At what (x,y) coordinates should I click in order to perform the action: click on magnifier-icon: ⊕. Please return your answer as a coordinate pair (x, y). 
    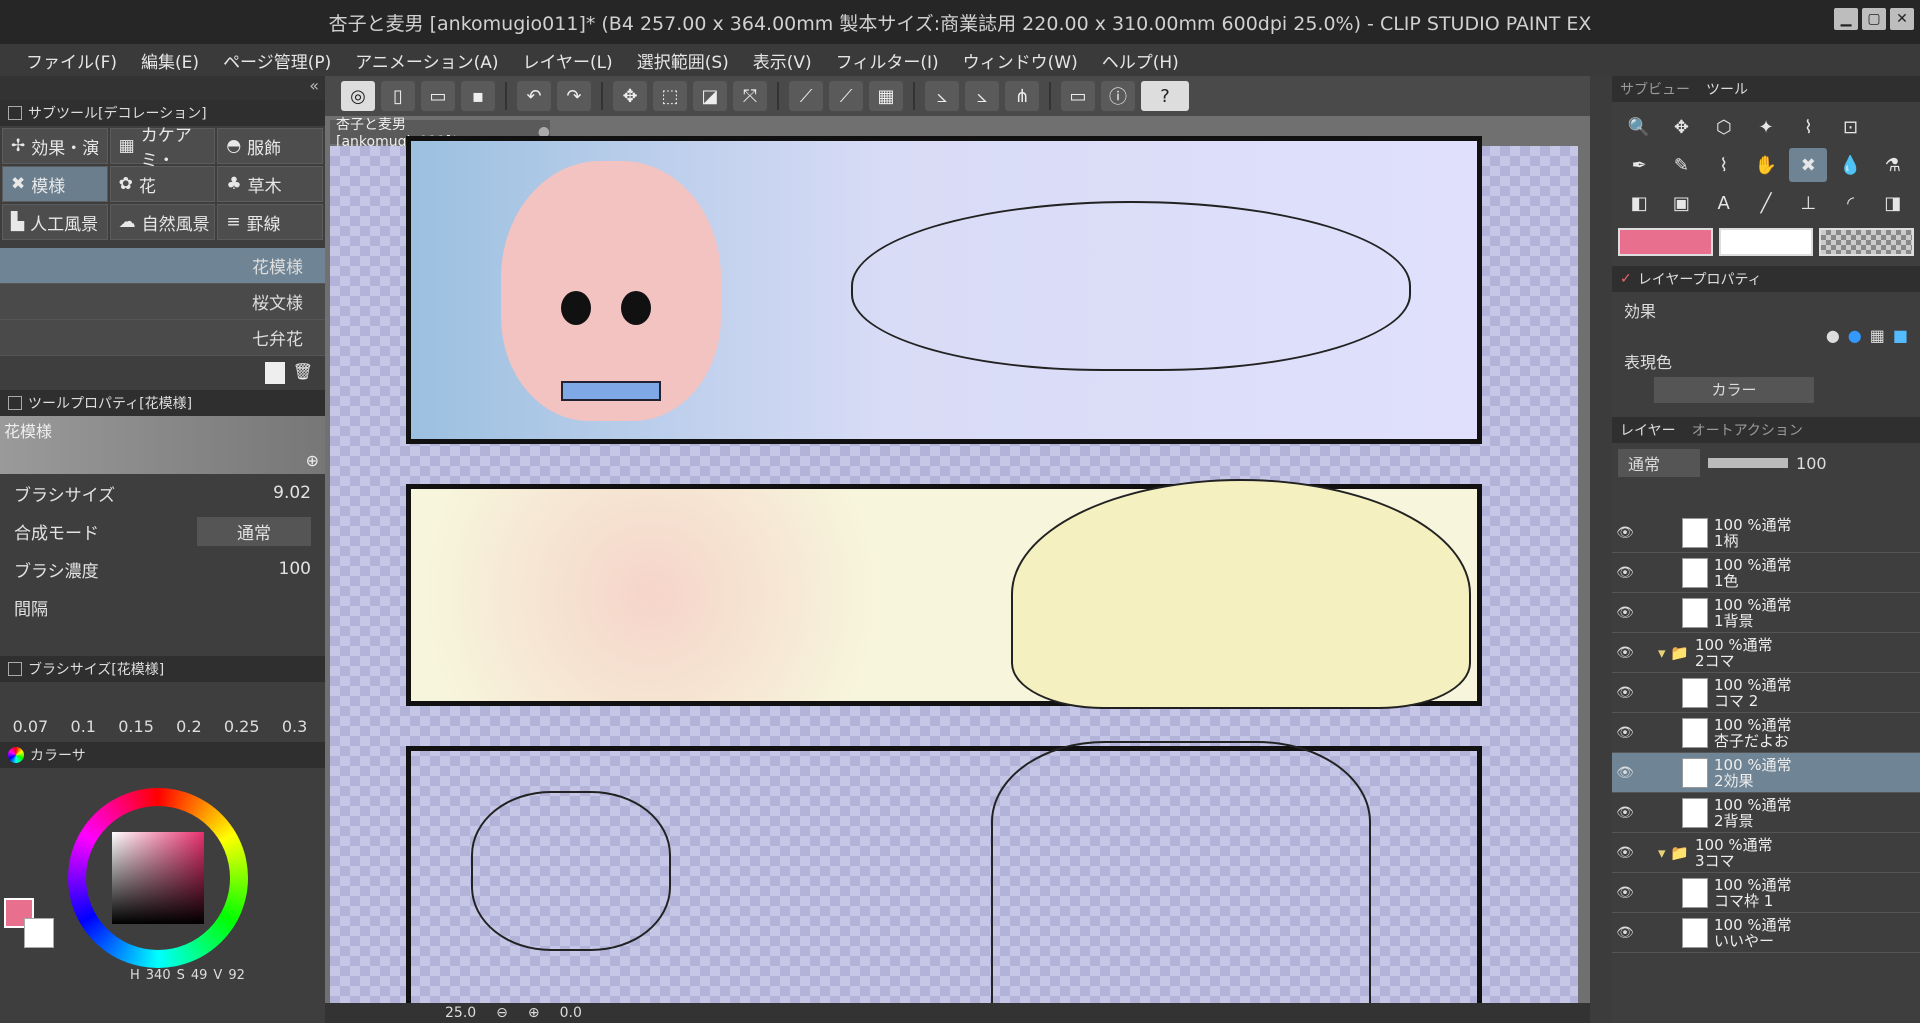
    Looking at the image, I should click on (312, 460).